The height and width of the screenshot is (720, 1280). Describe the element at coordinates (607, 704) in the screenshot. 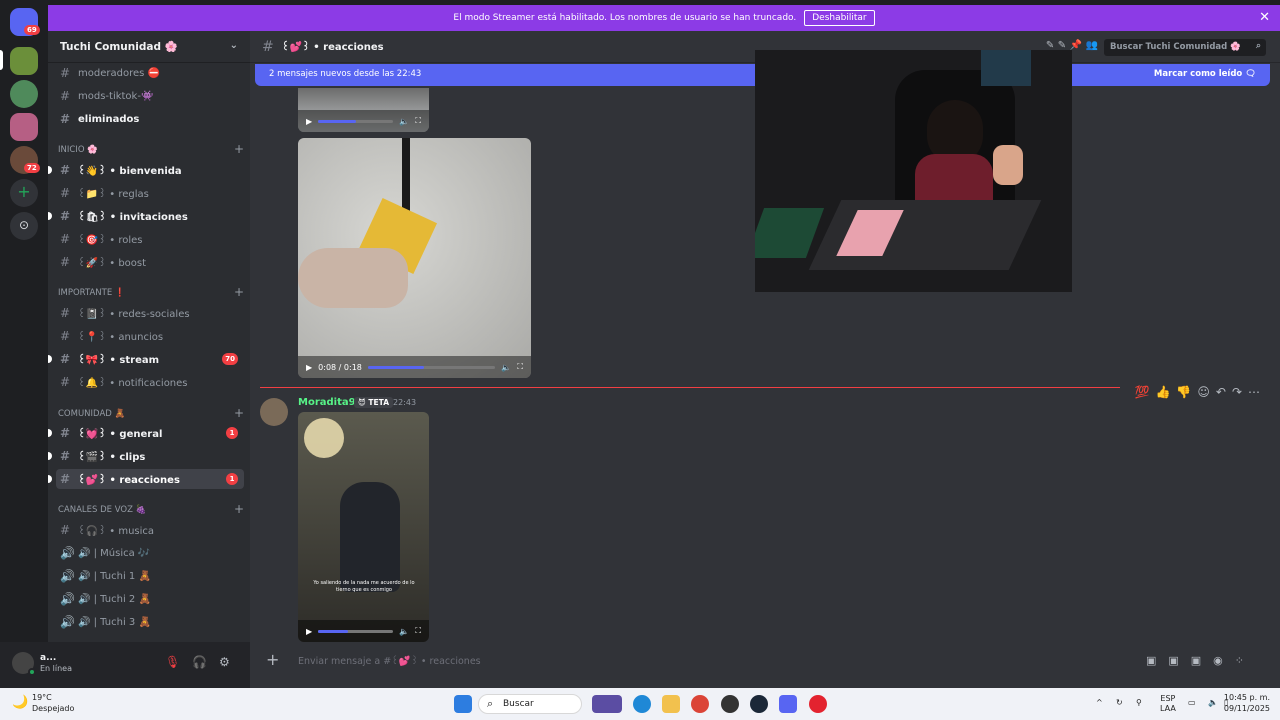

I see `widget-icon` at that location.